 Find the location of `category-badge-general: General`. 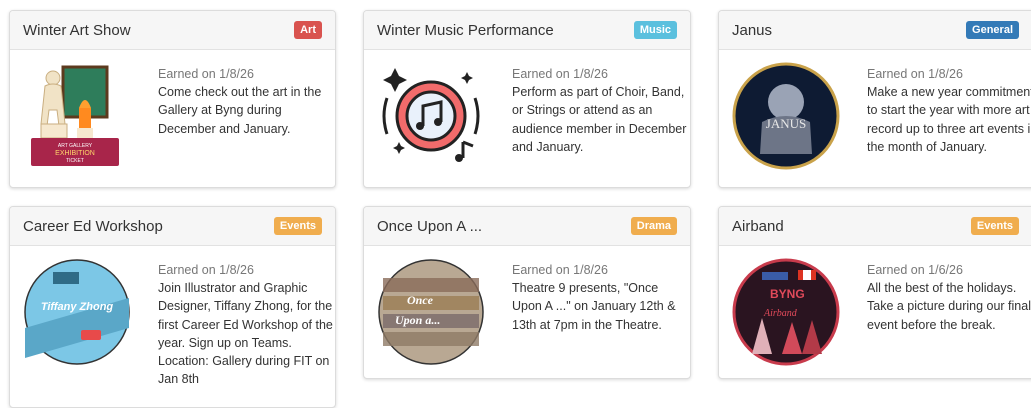

category-badge-general: General is located at coordinates (992, 30).